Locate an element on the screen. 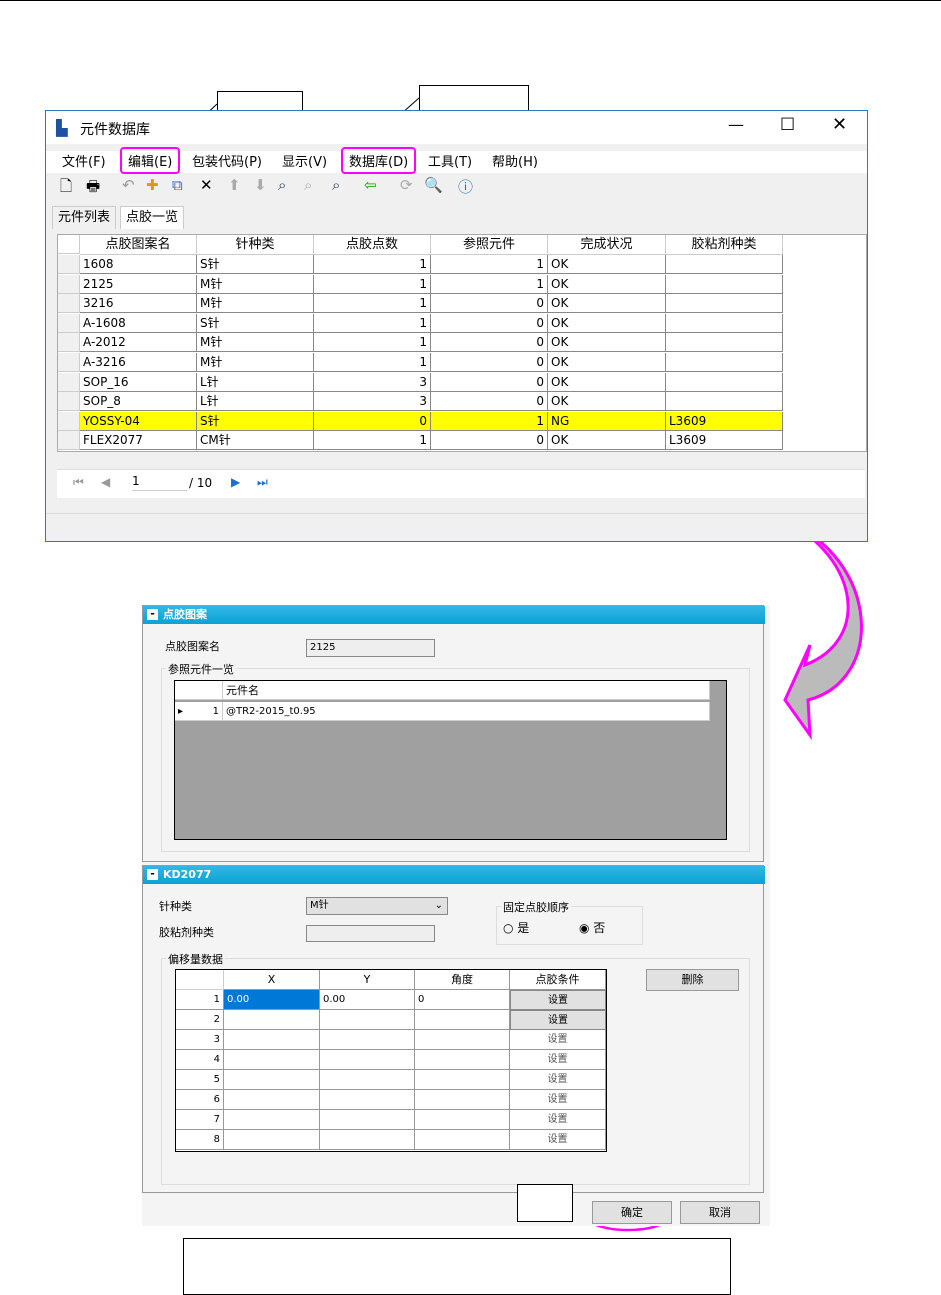 This screenshot has width=941, height=1295. tab-dispense-list: 点胶一览 is located at coordinates (152, 217).